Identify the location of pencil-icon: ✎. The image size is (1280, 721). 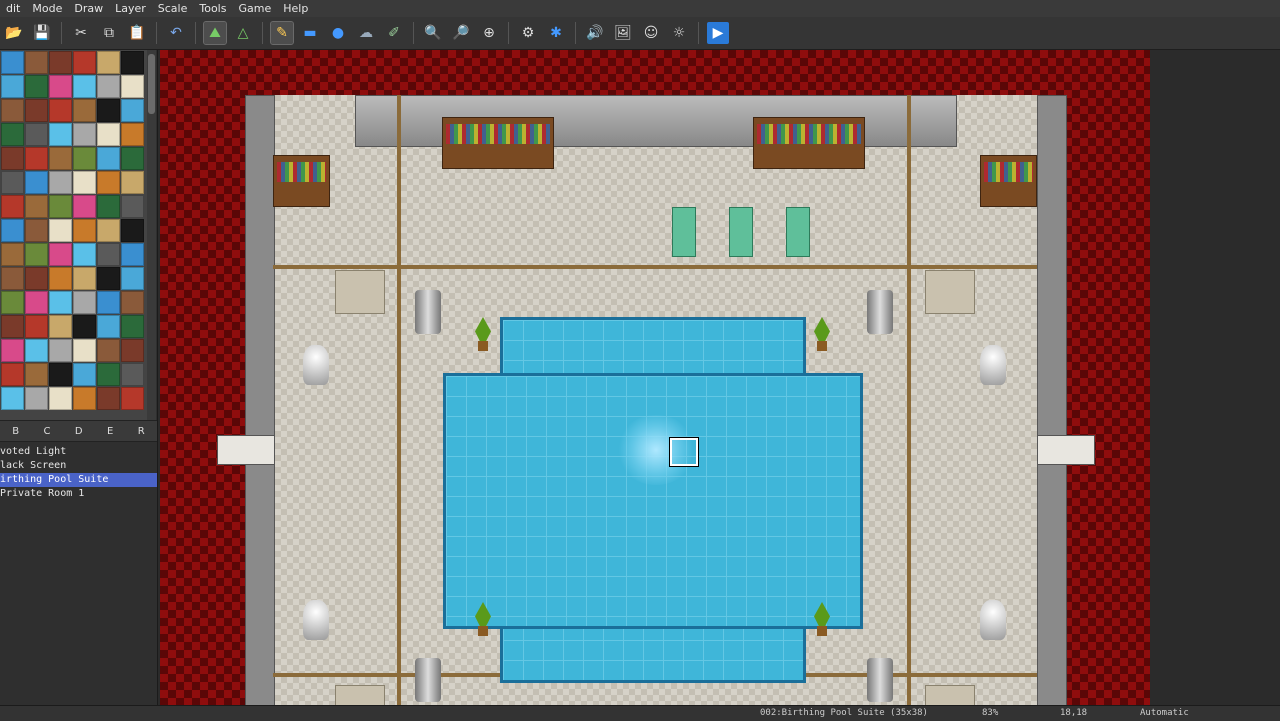
(282, 33).